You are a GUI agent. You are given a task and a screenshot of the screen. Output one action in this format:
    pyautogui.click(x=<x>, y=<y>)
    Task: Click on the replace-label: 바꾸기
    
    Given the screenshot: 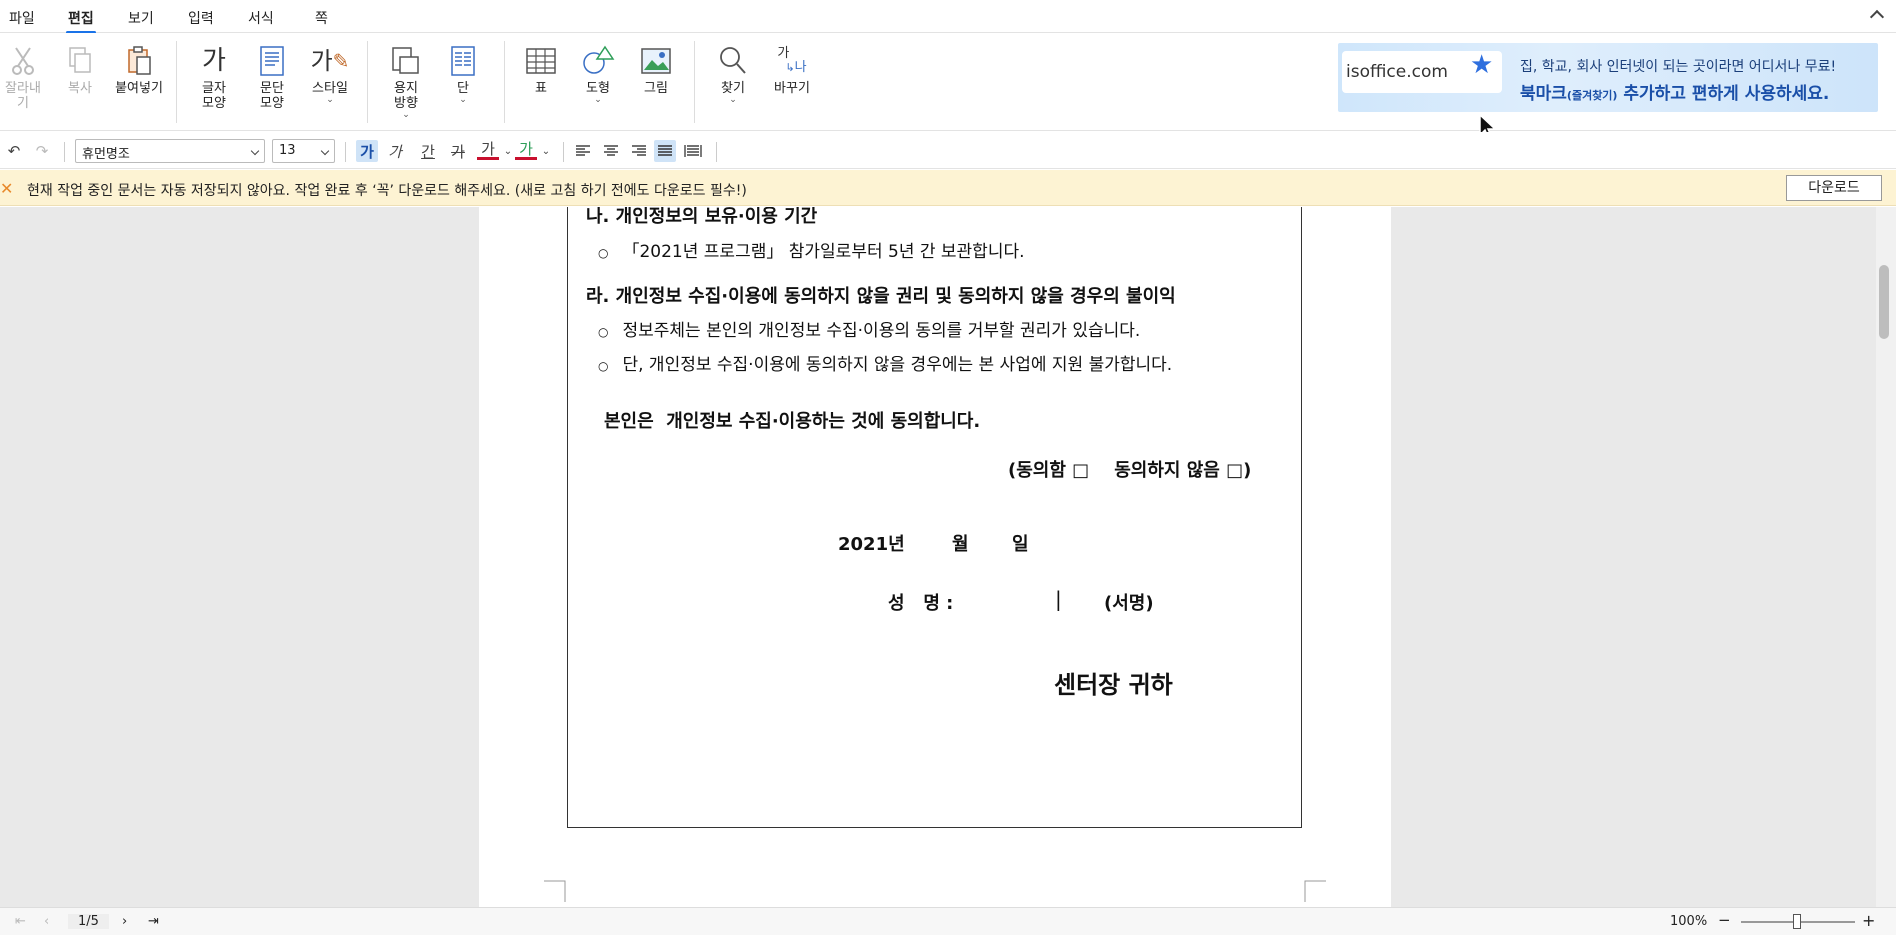 What is the action you would take?
    pyautogui.click(x=792, y=88)
    